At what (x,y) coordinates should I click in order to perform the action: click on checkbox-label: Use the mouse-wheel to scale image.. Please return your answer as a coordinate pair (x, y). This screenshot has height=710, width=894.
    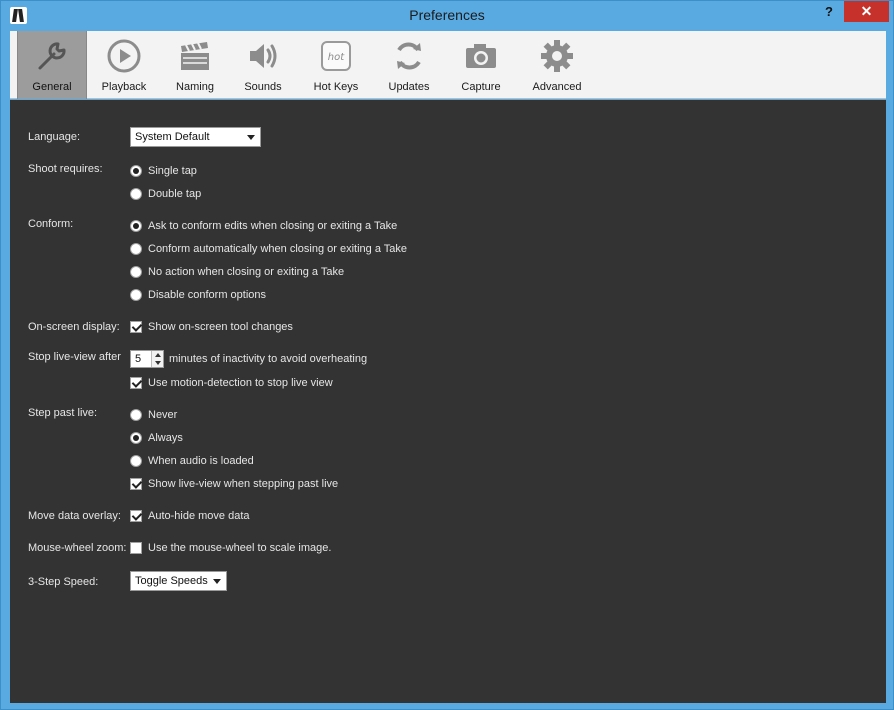
    Looking at the image, I should click on (240, 548).